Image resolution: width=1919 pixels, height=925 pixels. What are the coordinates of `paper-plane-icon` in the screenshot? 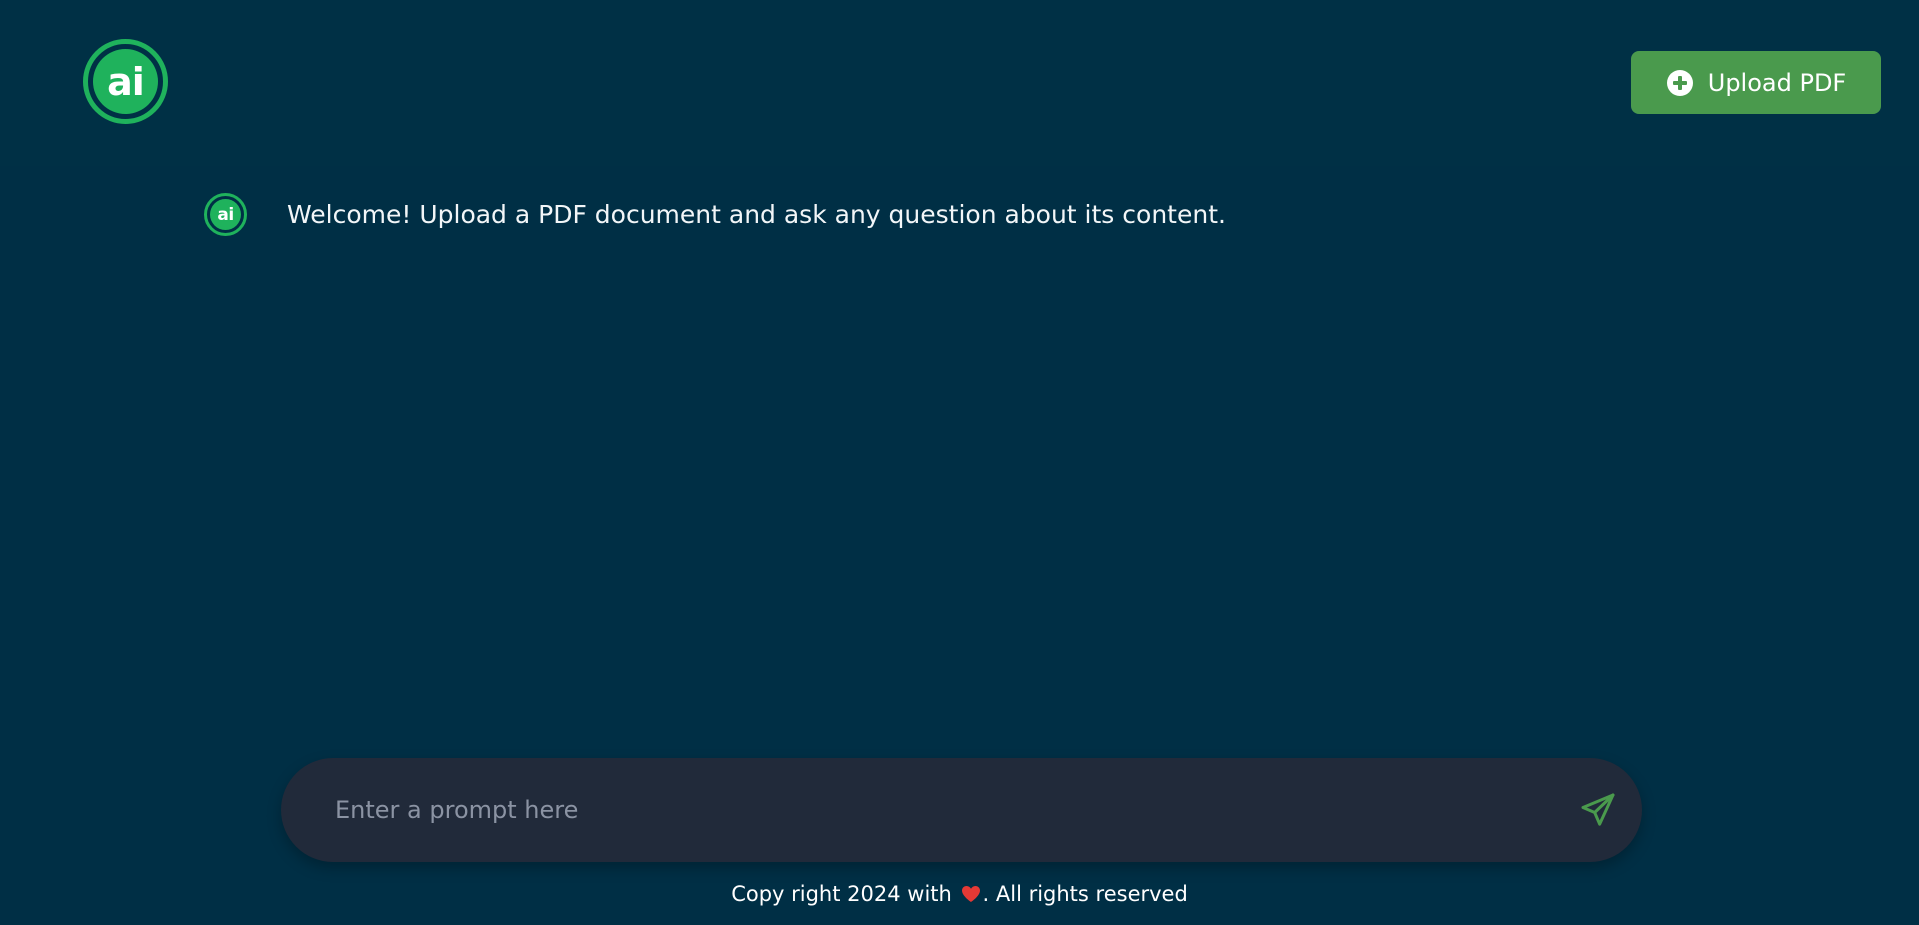 It's located at (1598, 809).